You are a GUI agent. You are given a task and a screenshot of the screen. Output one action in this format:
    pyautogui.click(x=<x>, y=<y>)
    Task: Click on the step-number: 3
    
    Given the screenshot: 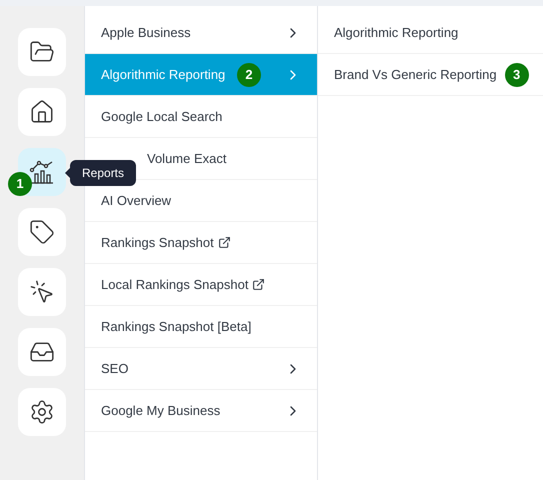 What is the action you would take?
    pyautogui.click(x=516, y=74)
    